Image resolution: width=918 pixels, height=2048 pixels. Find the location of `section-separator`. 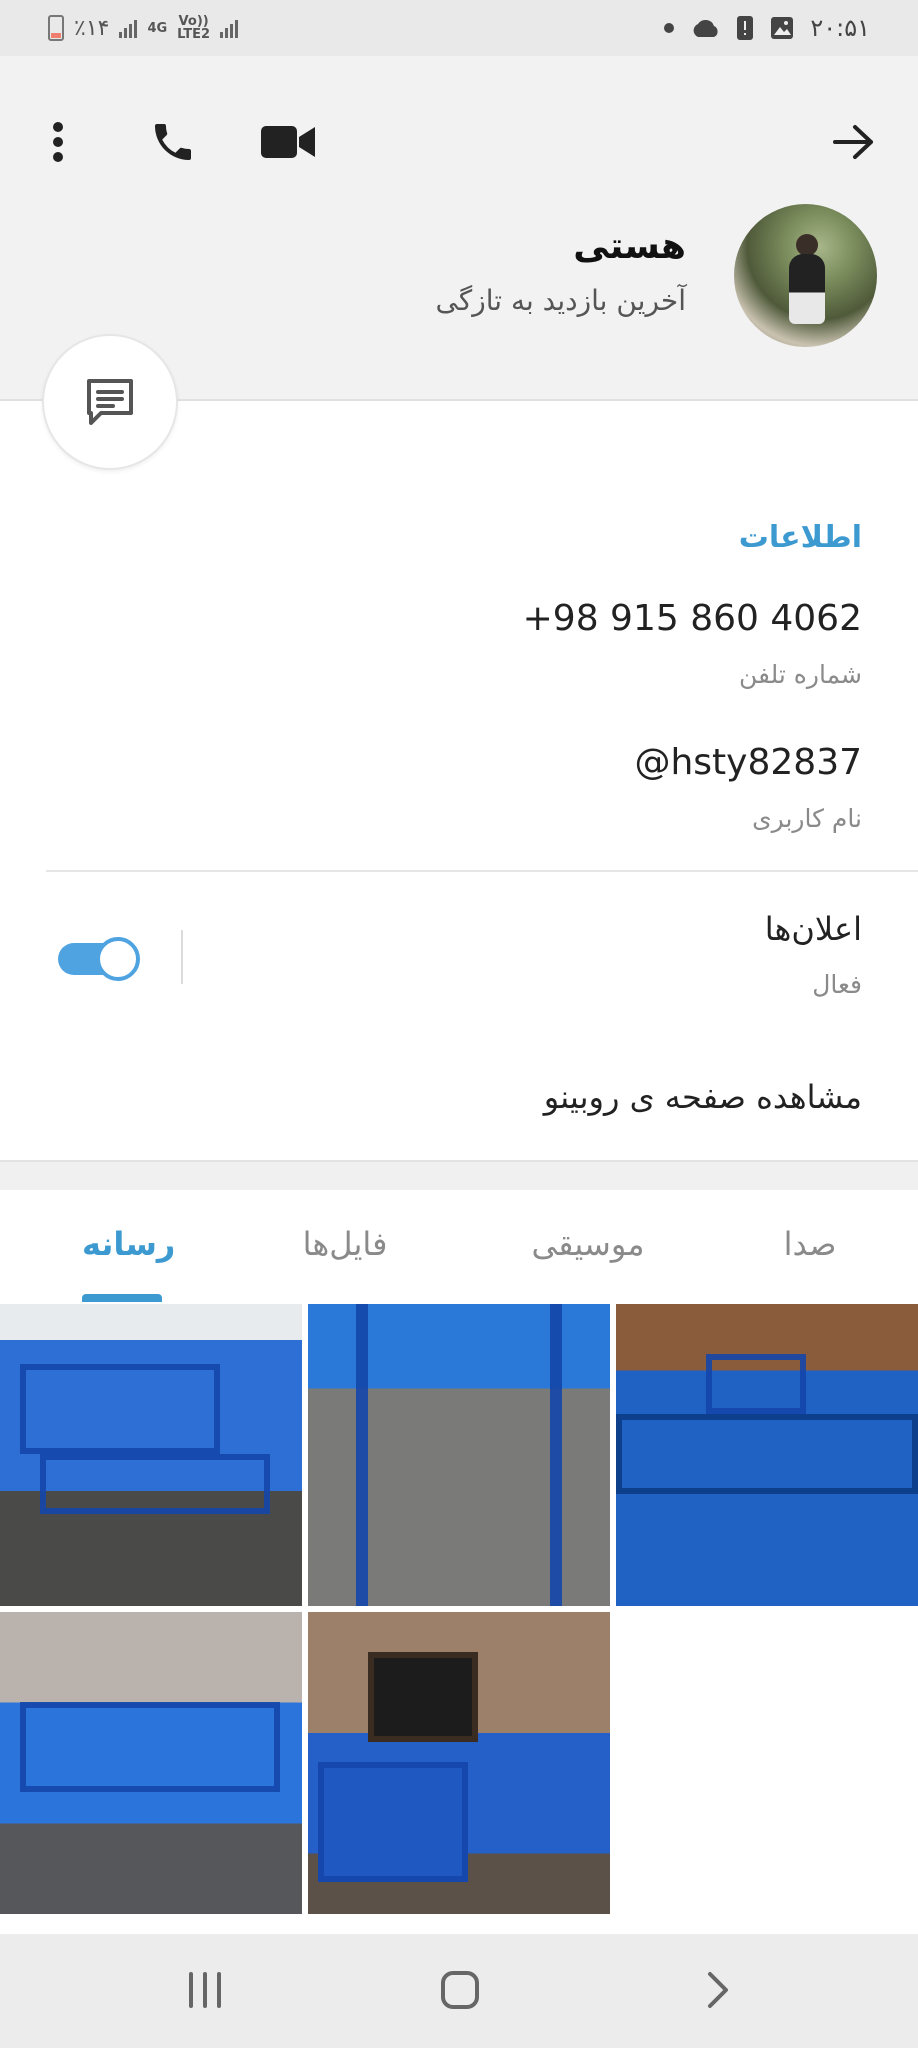

section-separator is located at coordinates (459, 1175).